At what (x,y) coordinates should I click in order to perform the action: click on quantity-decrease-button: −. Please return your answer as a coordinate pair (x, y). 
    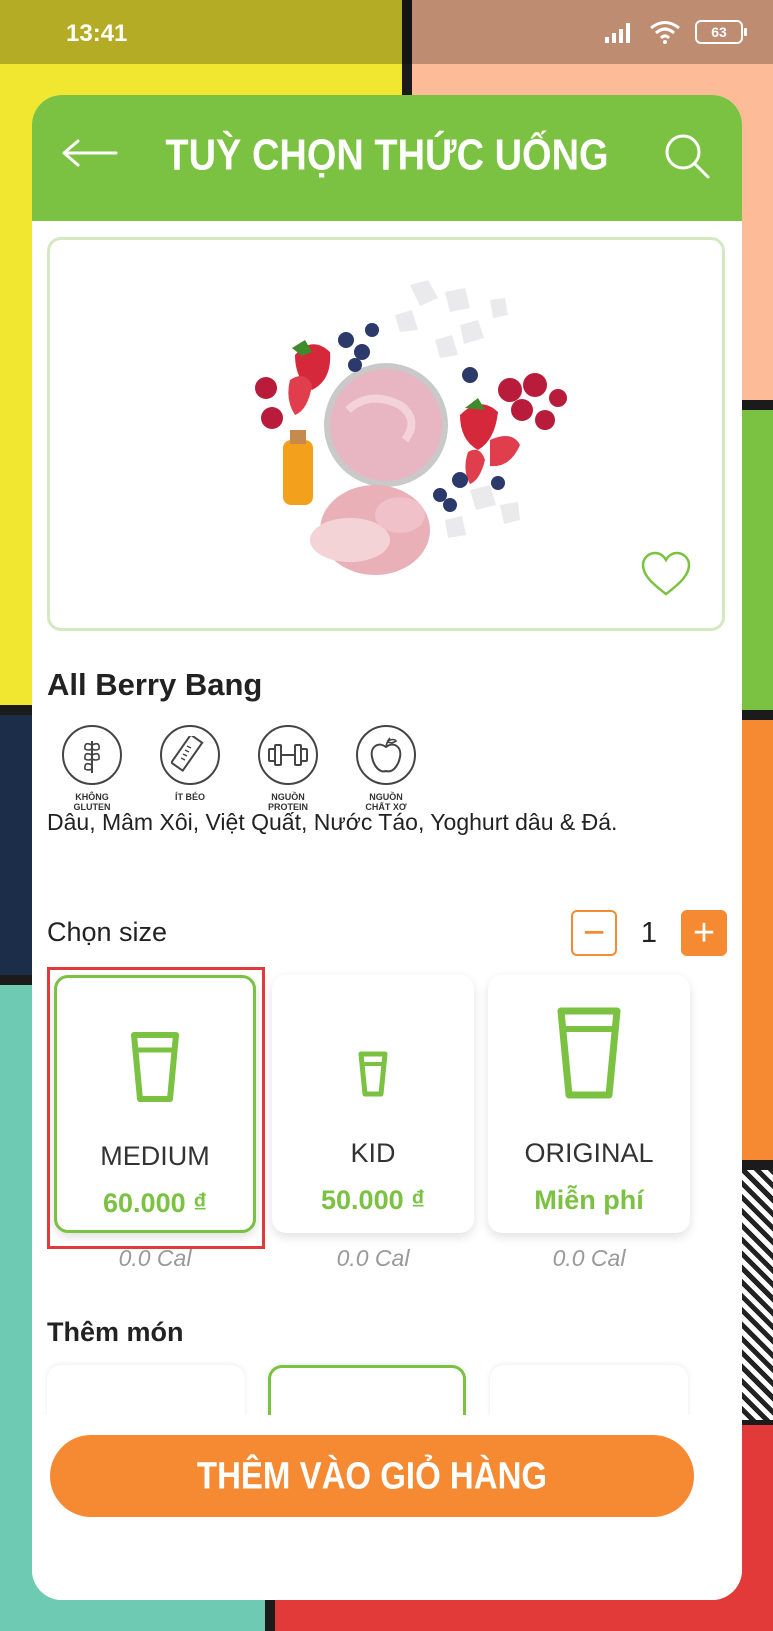
    Looking at the image, I should click on (594, 933).